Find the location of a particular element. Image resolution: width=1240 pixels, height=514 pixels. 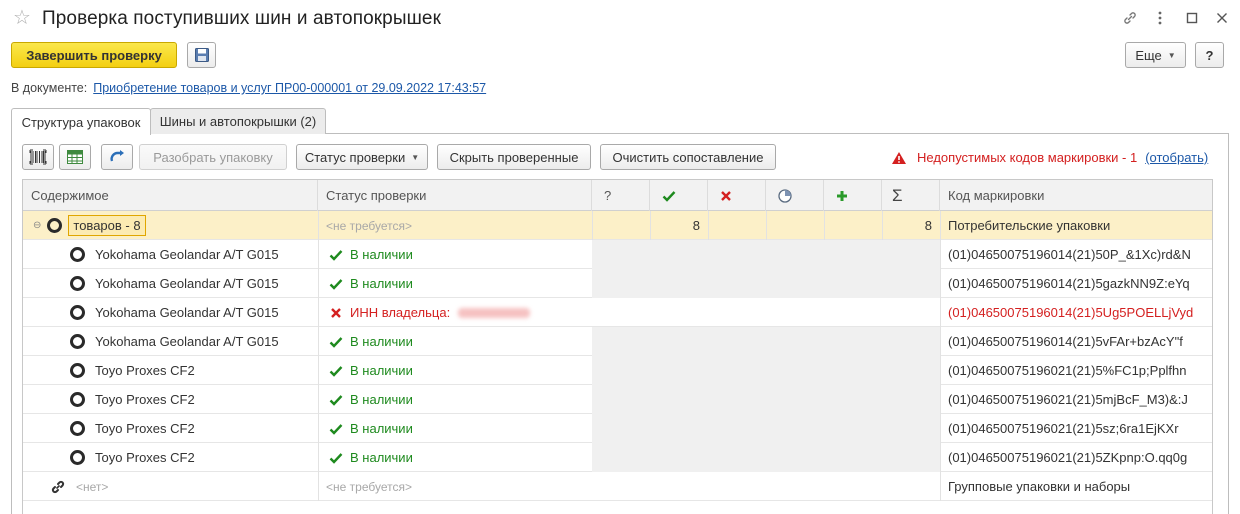

redacted-inn is located at coordinates (494, 312).